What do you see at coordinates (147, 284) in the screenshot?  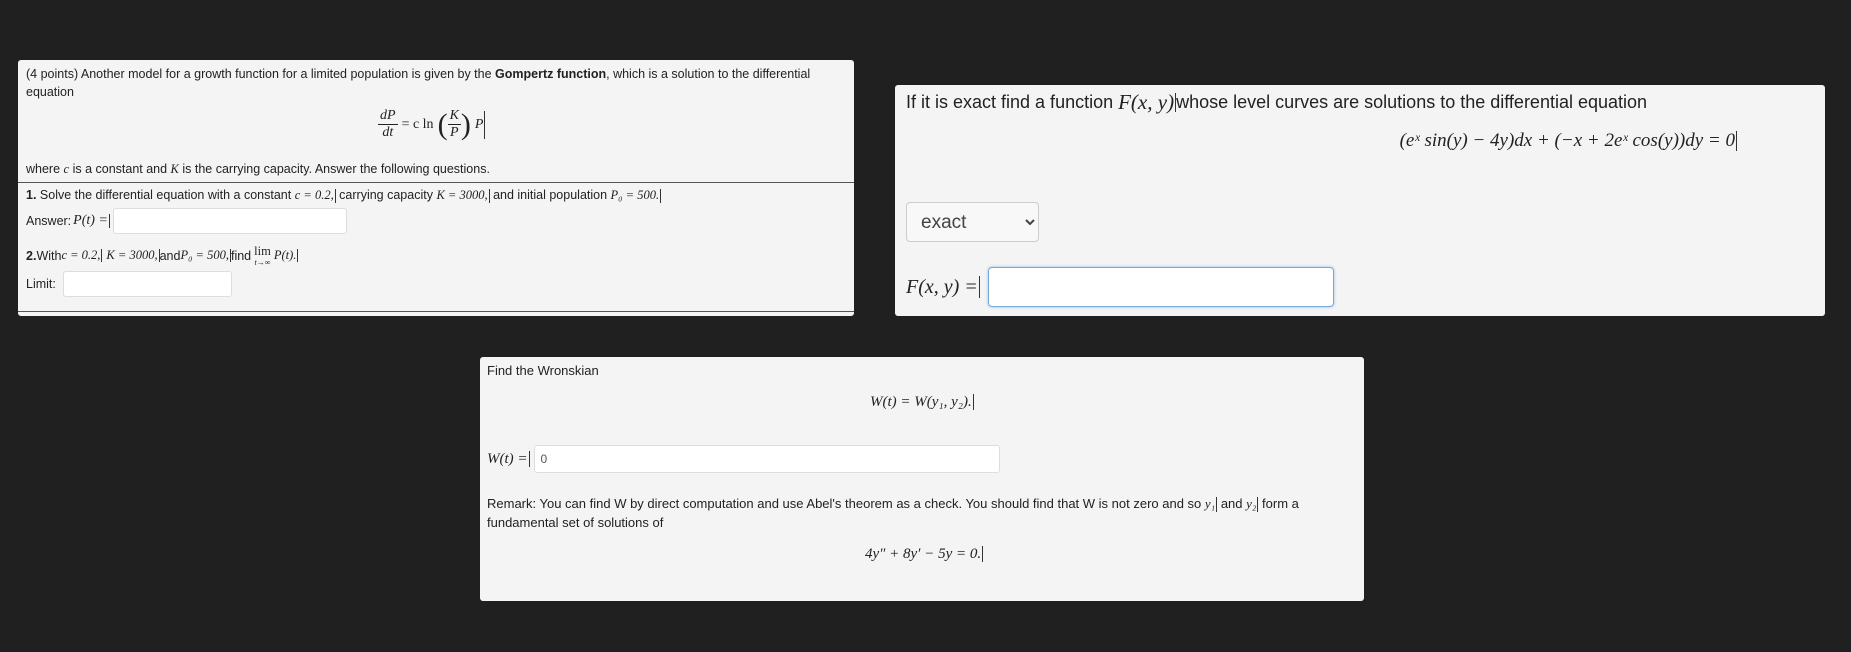 I see `limit-input` at bounding box center [147, 284].